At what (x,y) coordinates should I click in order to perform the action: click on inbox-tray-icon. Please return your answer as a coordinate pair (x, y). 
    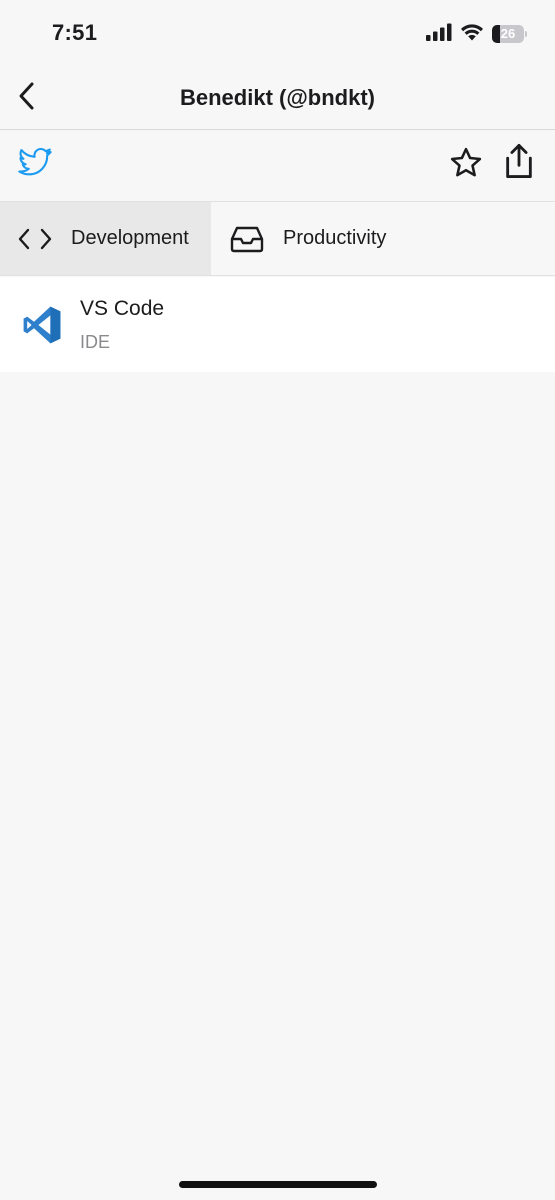
    Looking at the image, I should click on (247, 239).